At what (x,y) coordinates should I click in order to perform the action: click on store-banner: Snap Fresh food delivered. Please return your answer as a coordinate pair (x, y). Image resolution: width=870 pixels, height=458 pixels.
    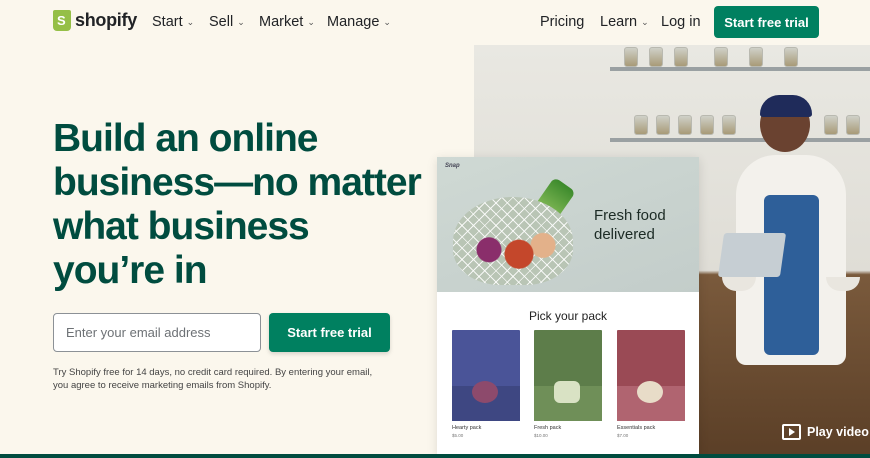
    Looking at the image, I should click on (568, 224).